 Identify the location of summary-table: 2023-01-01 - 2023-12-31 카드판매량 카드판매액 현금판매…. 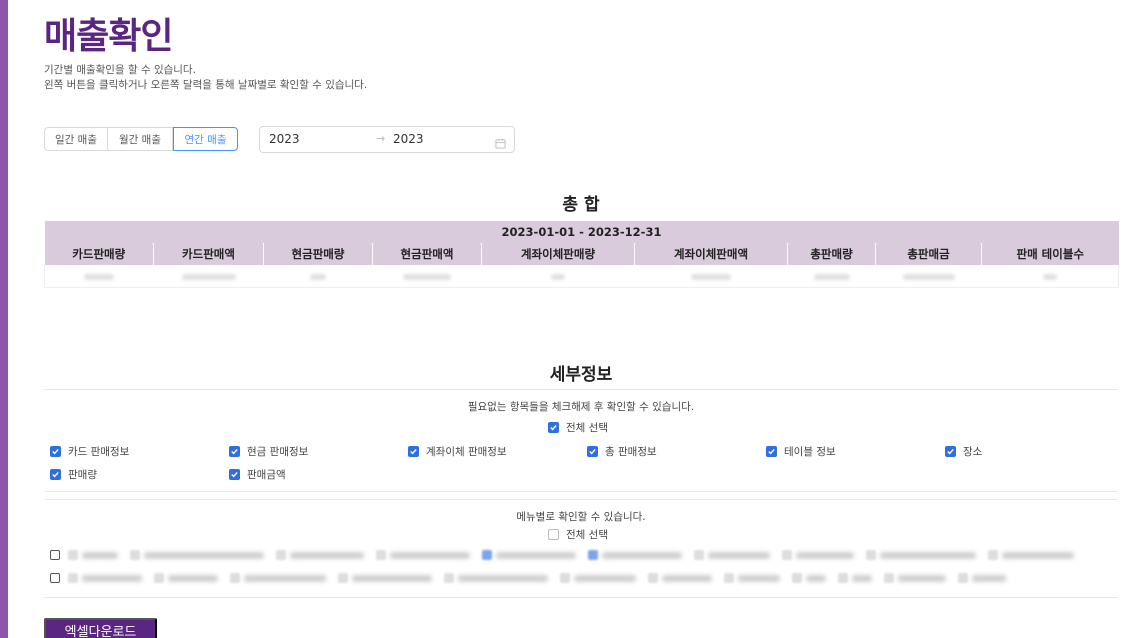
(582, 254).